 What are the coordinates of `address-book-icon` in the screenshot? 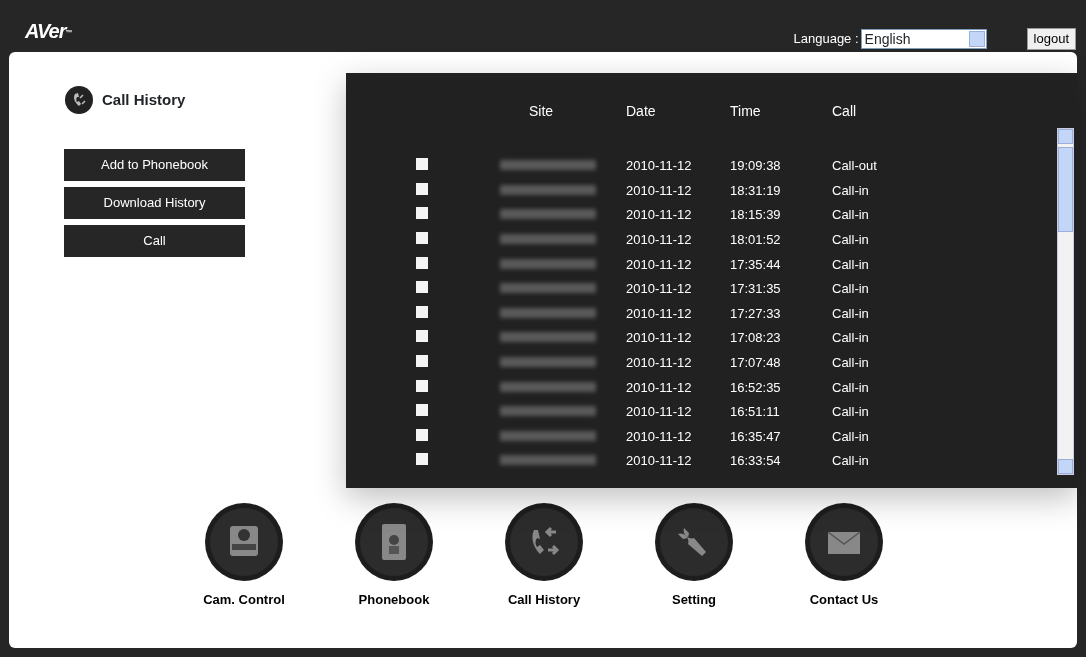 It's located at (394, 542).